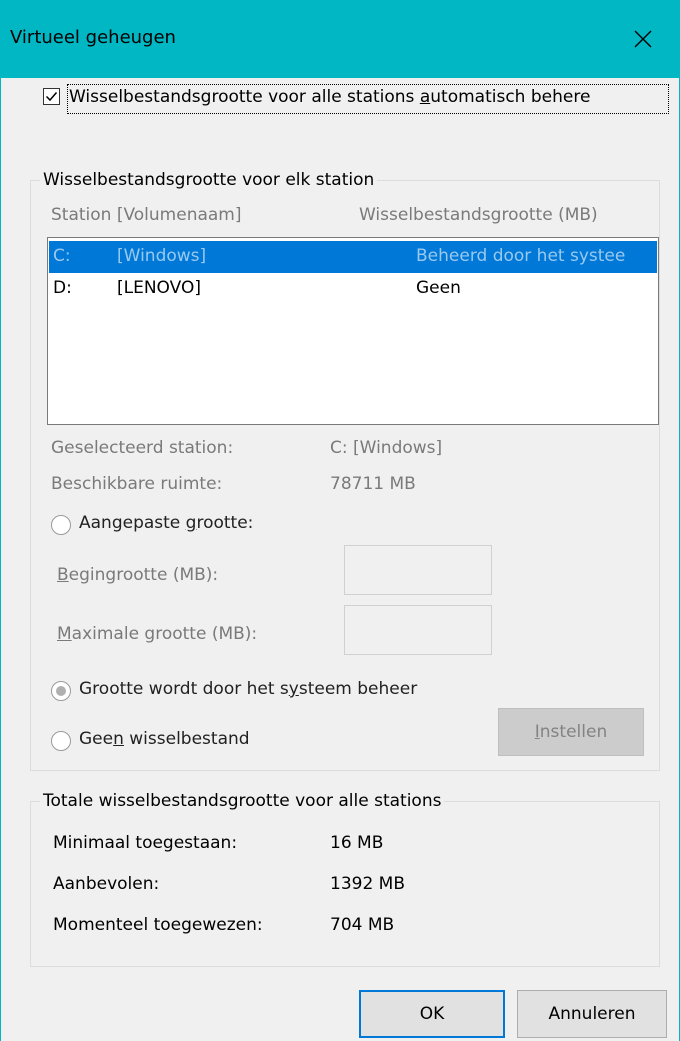 The height and width of the screenshot is (1041, 680). What do you see at coordinates (521, 256) in the screenshot?
I see `drive-size: Beheerd door het systee` at bounding box center [521, 256].